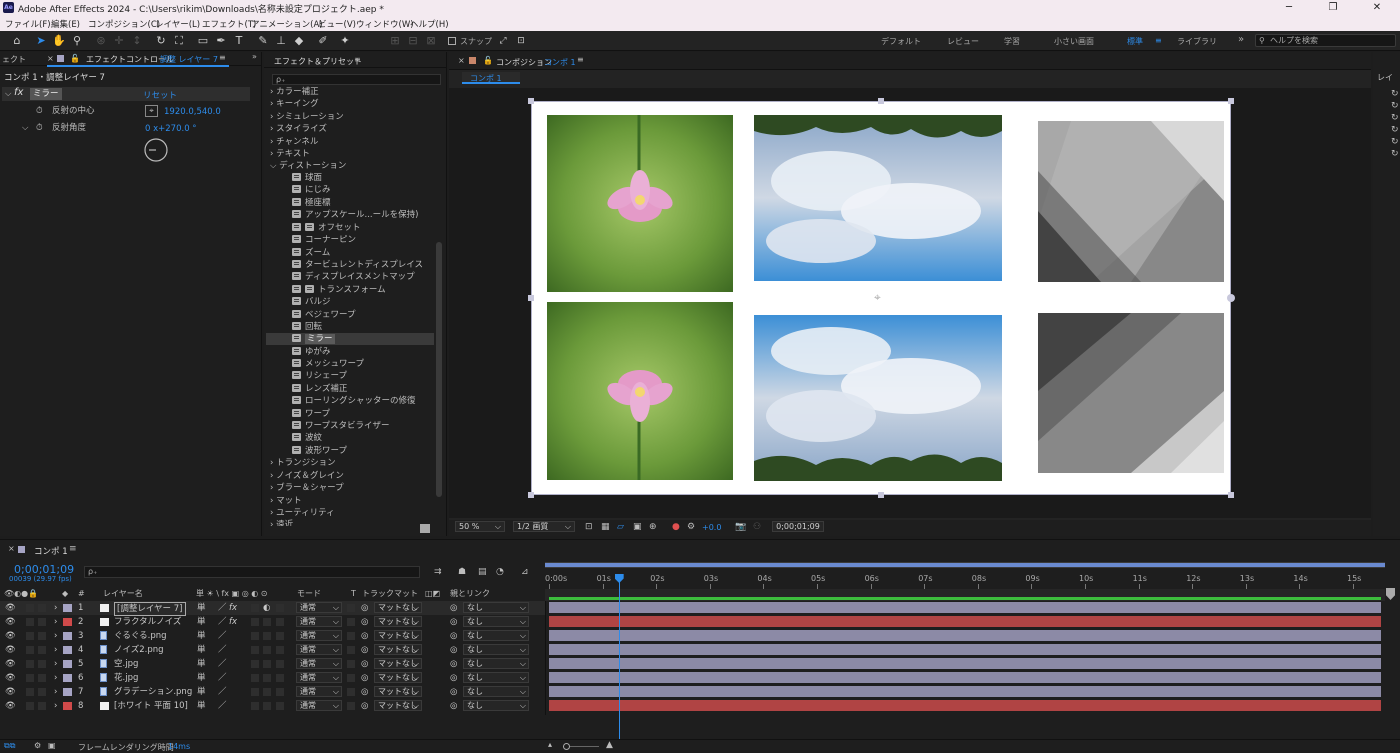  I want to click on lock-icon: 🔓, so click(75, 58).